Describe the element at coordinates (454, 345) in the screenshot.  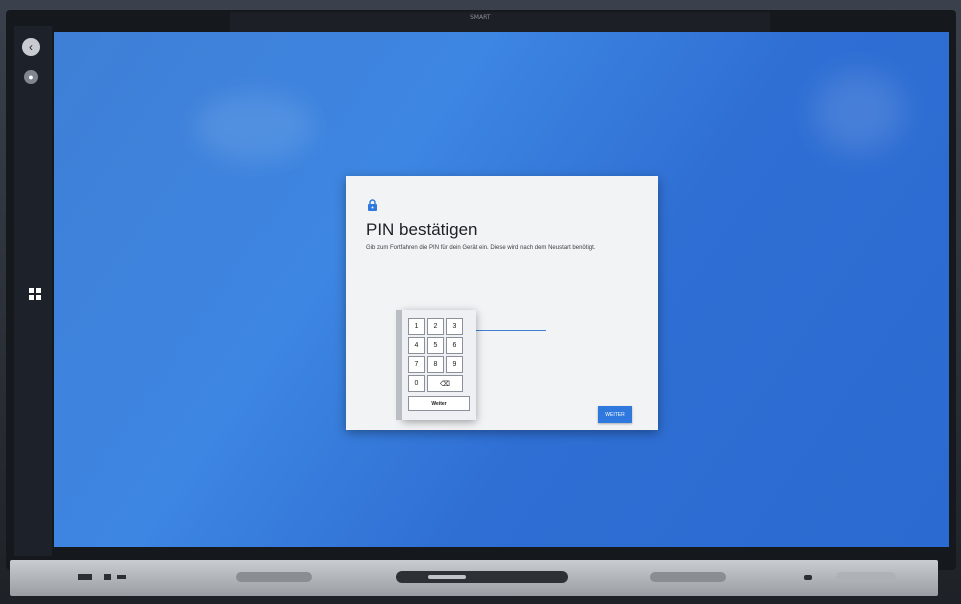
I see `key-6: 6` at that location.